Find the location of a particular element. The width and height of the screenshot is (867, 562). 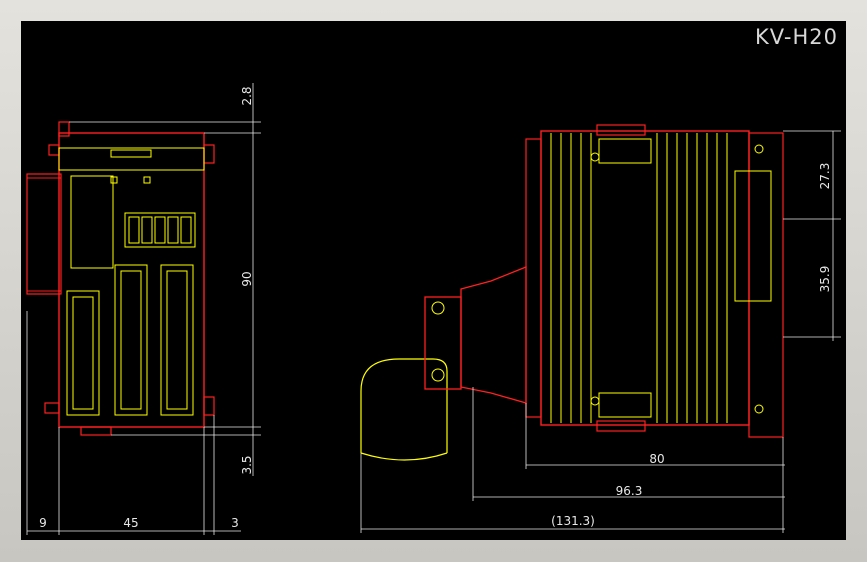

cable-outline is located at coordinates (404, 405).